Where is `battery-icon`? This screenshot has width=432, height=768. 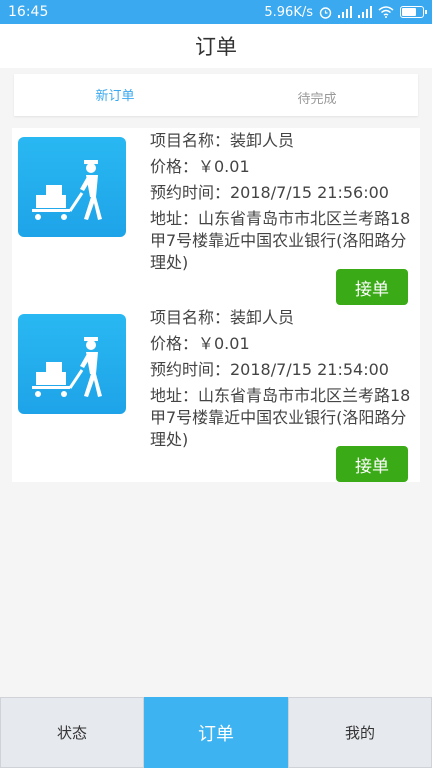 battery-icon is located at coordinates (413, 12).